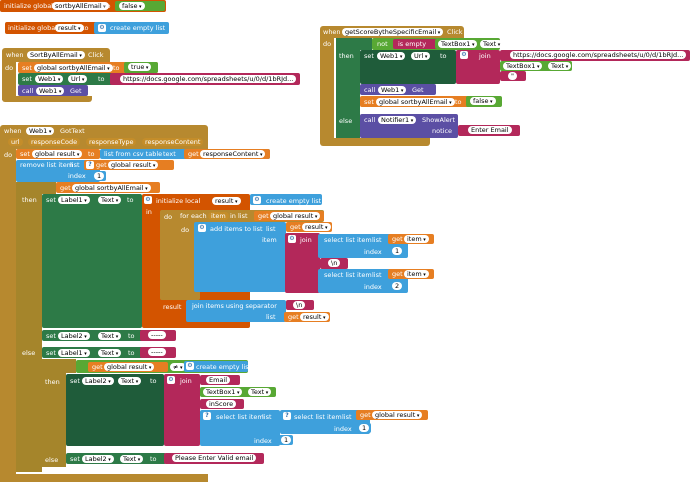  Describe the element at coordinates (490, 130) in the screenshot. I see `enter-email-text: Enter Email` at that location.